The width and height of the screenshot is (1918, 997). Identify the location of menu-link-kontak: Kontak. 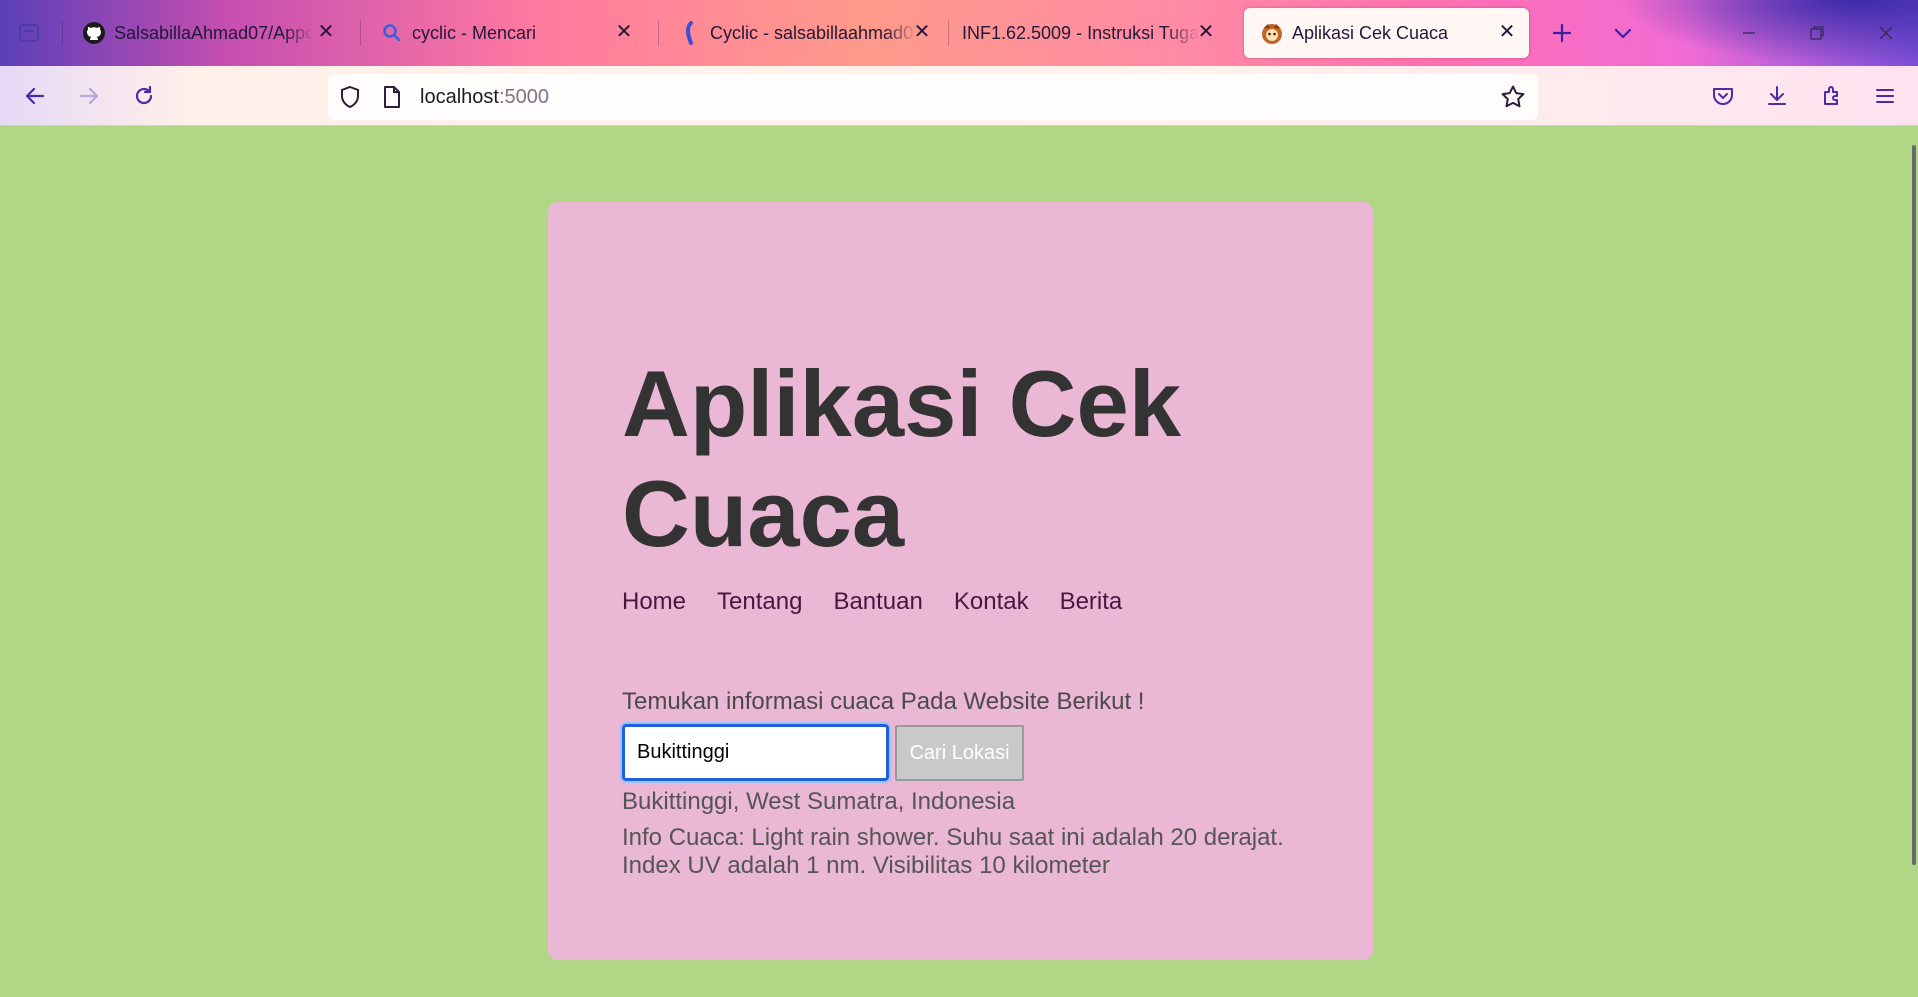
(991, 602).